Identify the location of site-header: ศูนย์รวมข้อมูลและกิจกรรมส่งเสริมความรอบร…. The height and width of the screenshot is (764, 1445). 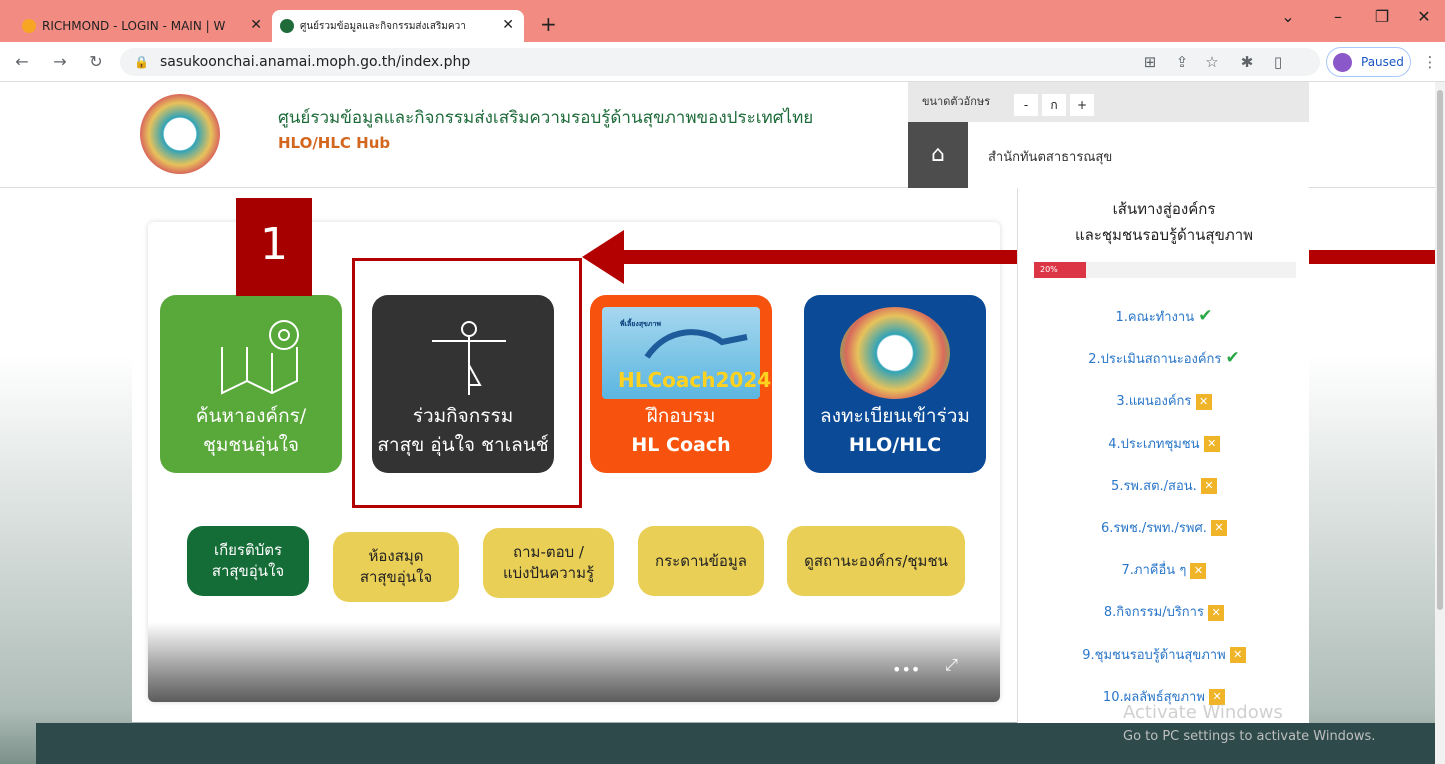
(722, 135).